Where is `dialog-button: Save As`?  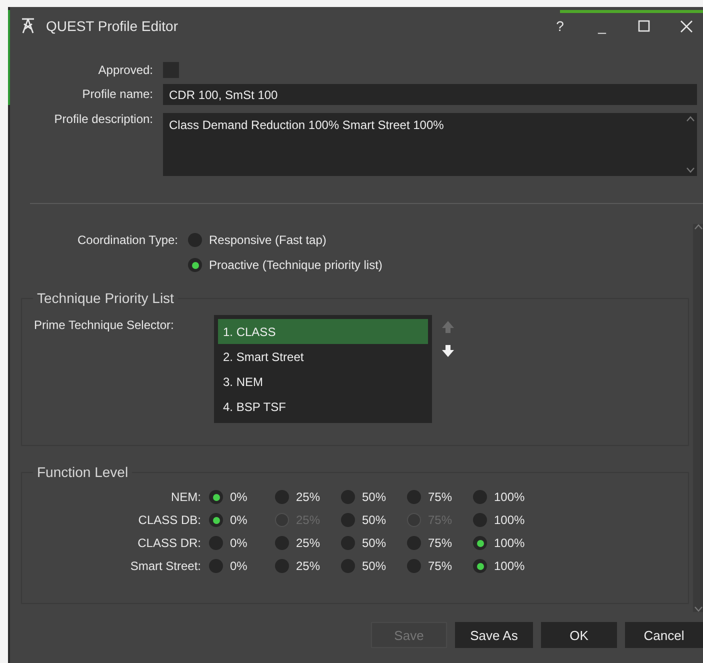
dialog-button: Save As is located at coordinates (494, 635).